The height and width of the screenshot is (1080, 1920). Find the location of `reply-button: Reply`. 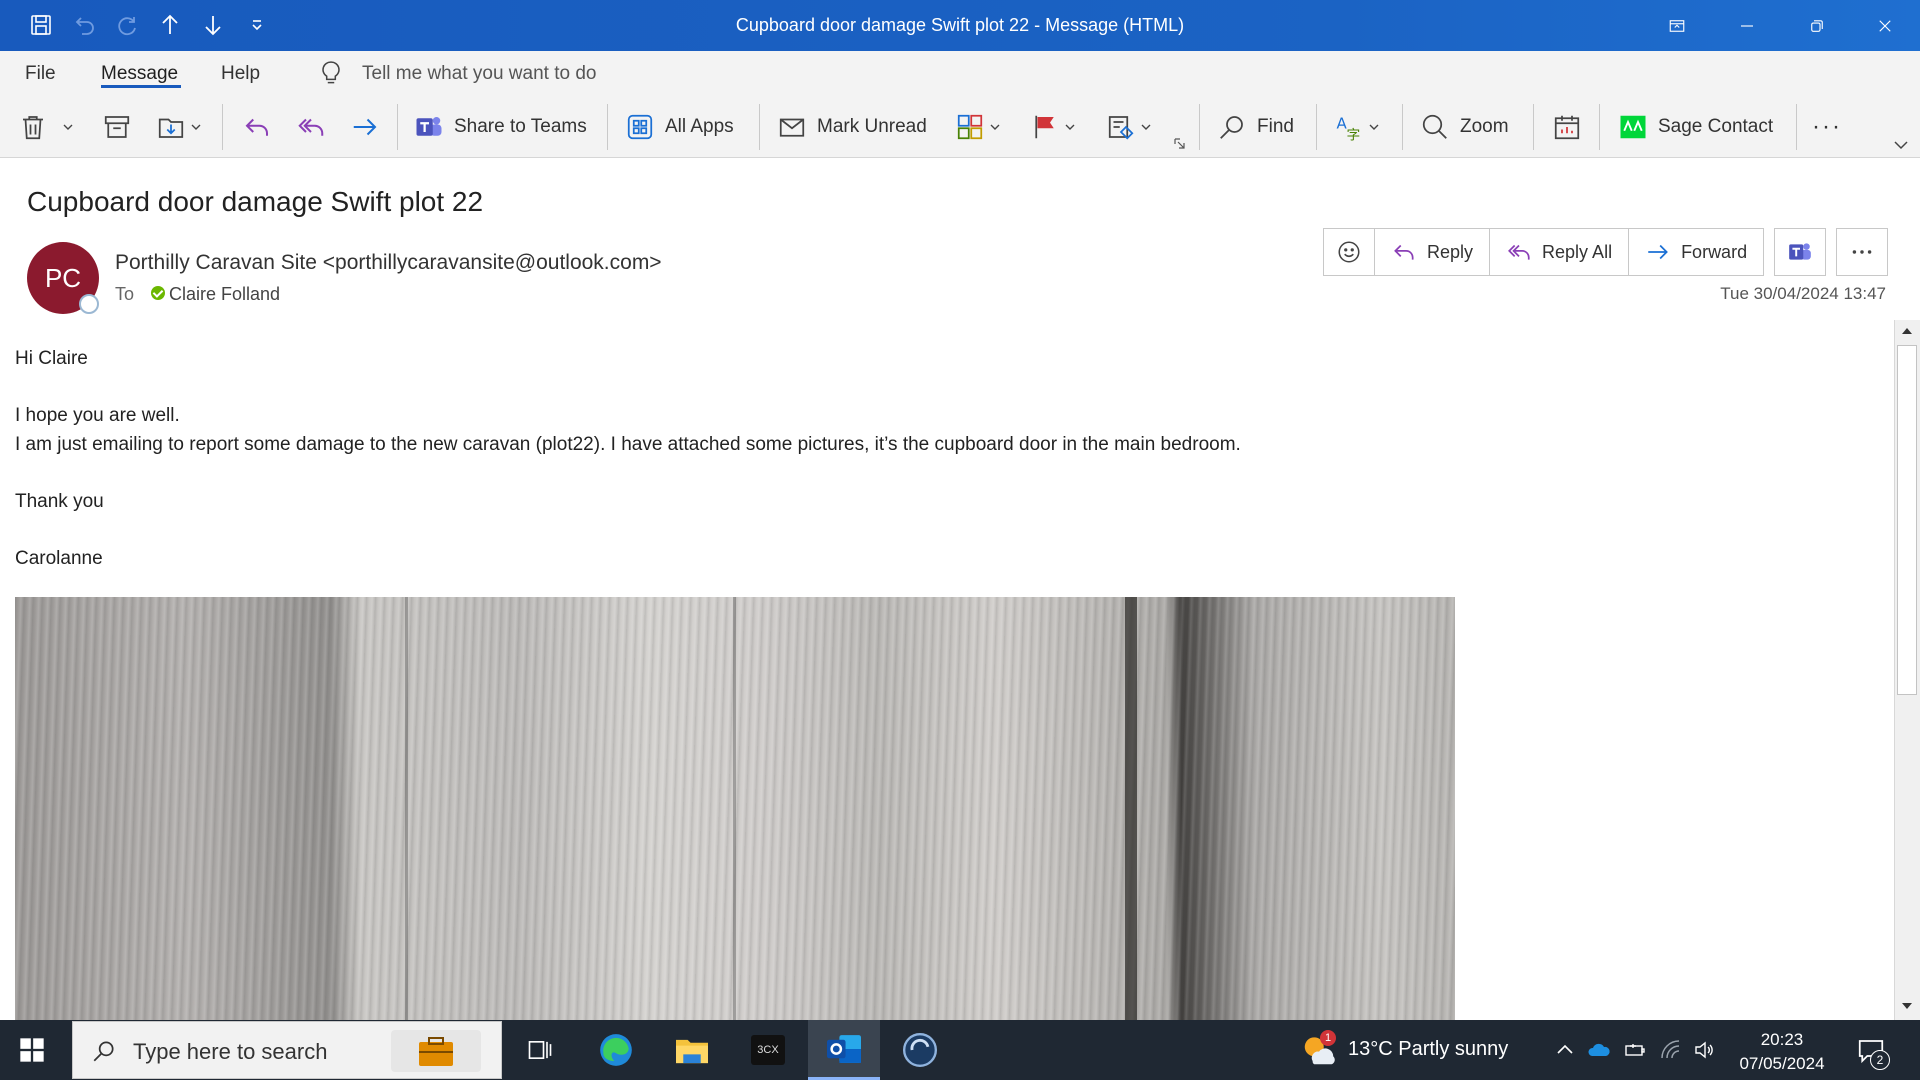

reply-button: Reply is located at coordinates (1432, 252).